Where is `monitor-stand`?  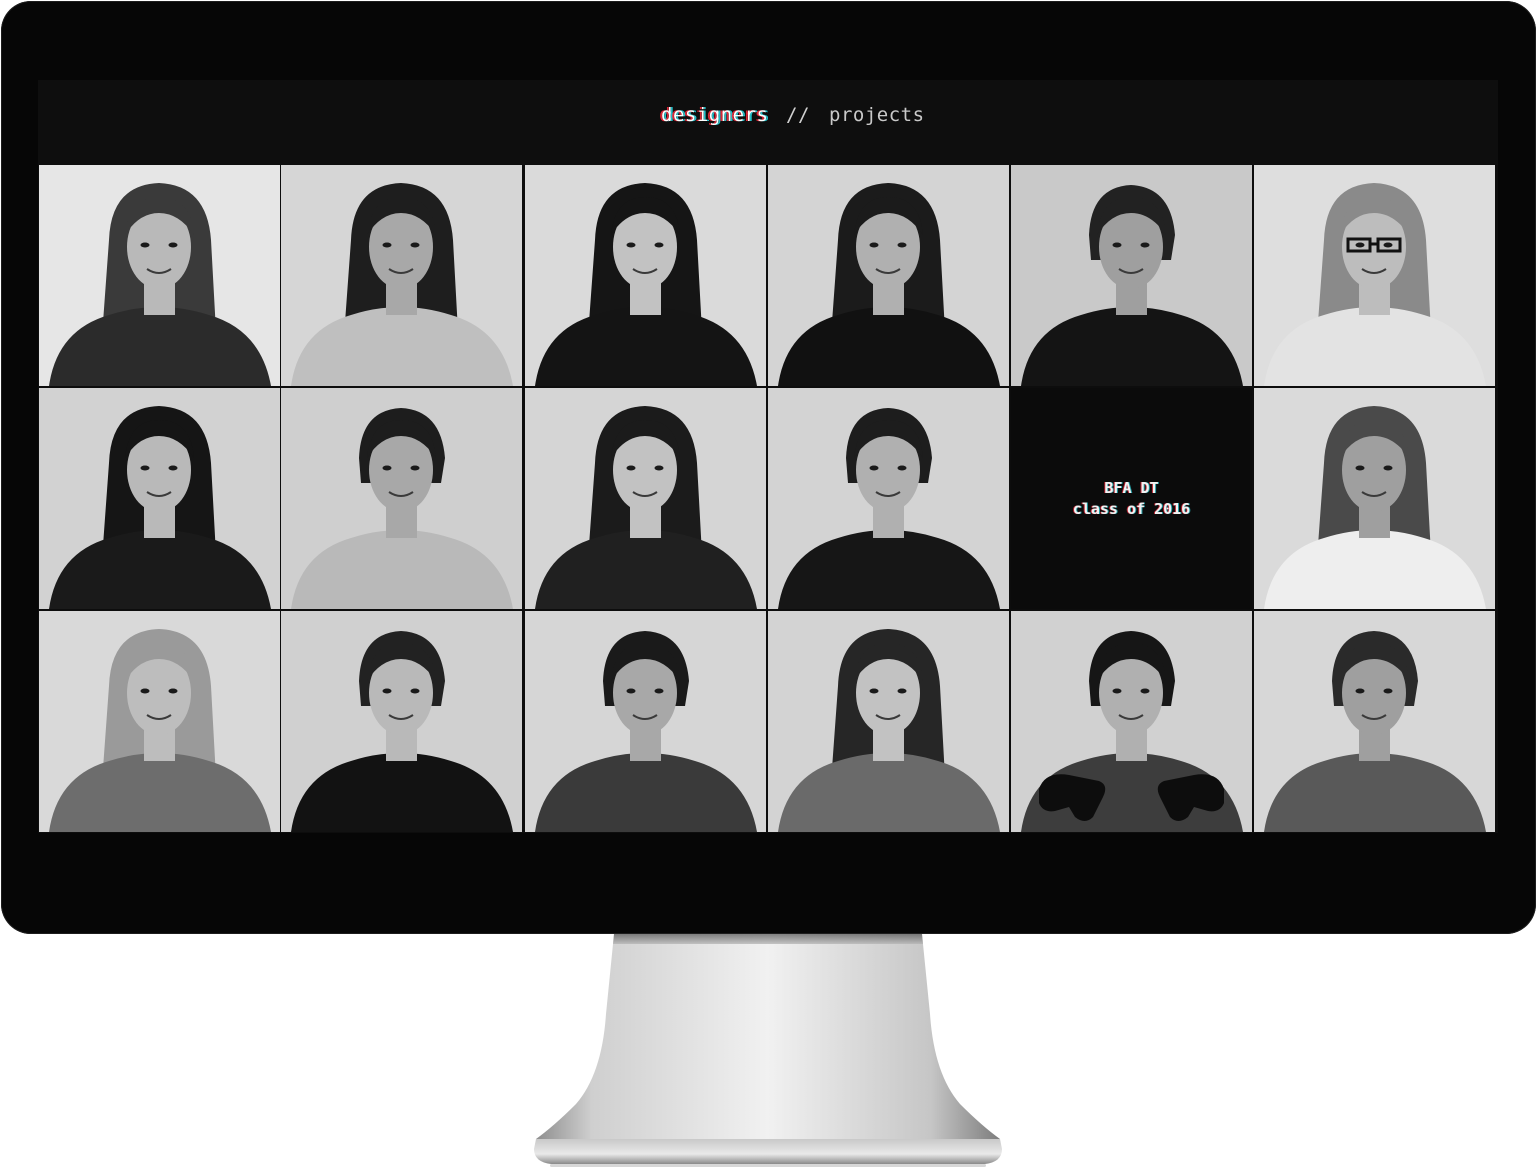 monitor-stand is located at coordinates (768, 1054).